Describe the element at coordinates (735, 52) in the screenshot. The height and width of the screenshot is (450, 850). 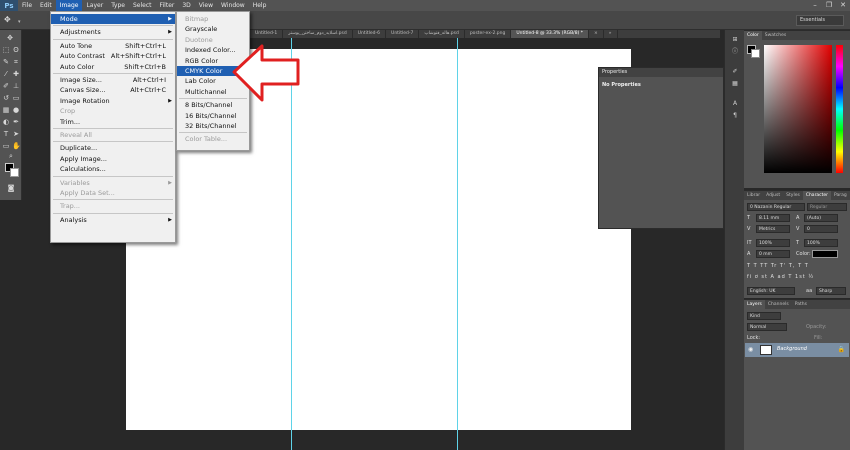
I see `info-panel-icon: ⓘ` at that location.